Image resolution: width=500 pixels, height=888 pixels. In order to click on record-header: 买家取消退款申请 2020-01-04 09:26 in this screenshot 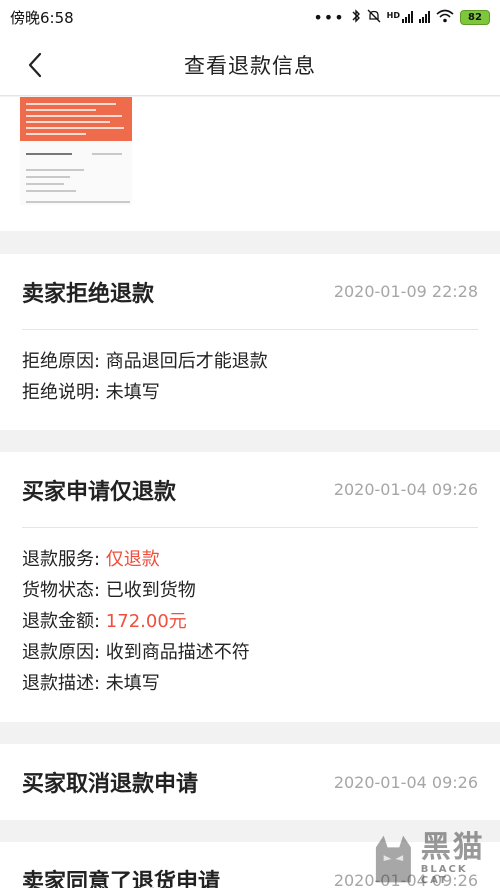, I will do `click(250, 782)`.